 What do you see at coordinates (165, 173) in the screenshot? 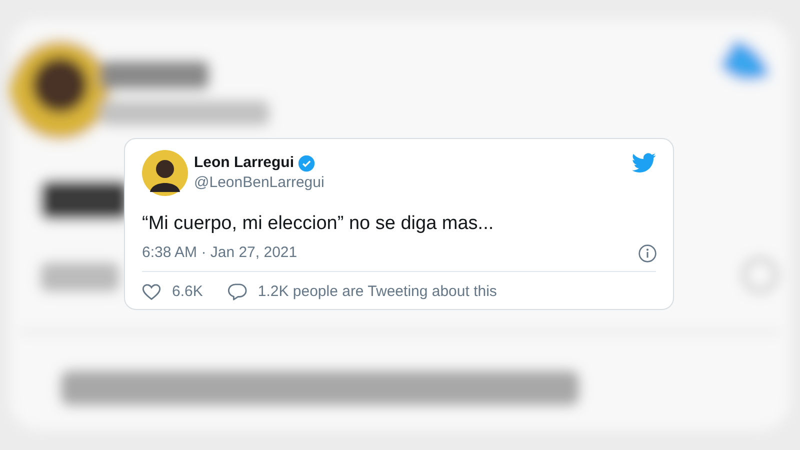
I see `avatar` at bounding box center [165, 173].